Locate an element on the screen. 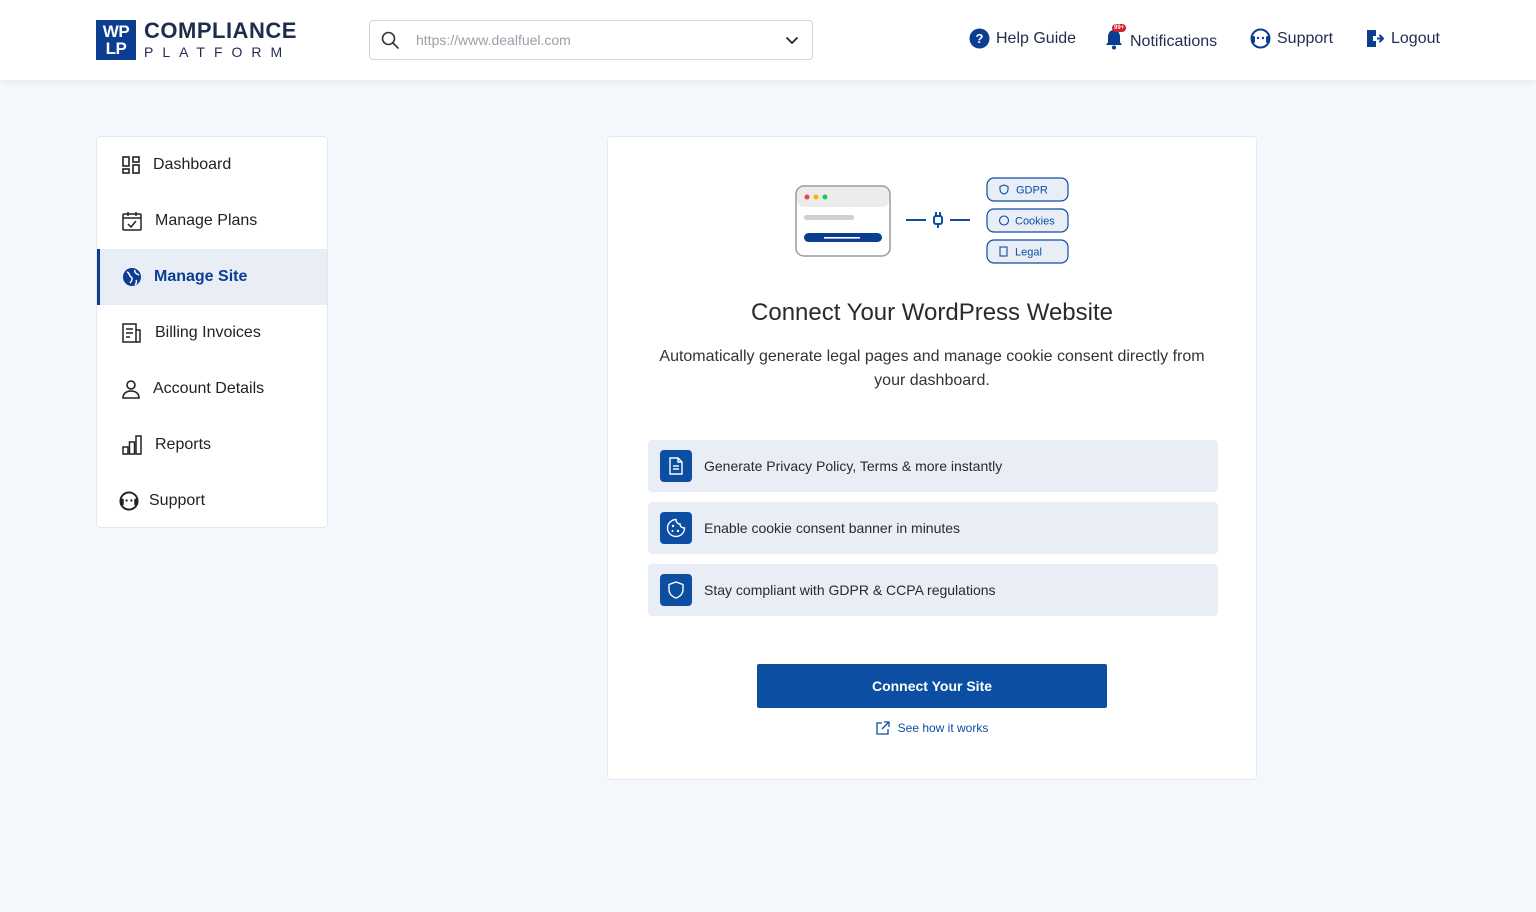 This screenshot has width=1536, height=912. sidebar-item-support: Support is located at coordinates (212, 501).